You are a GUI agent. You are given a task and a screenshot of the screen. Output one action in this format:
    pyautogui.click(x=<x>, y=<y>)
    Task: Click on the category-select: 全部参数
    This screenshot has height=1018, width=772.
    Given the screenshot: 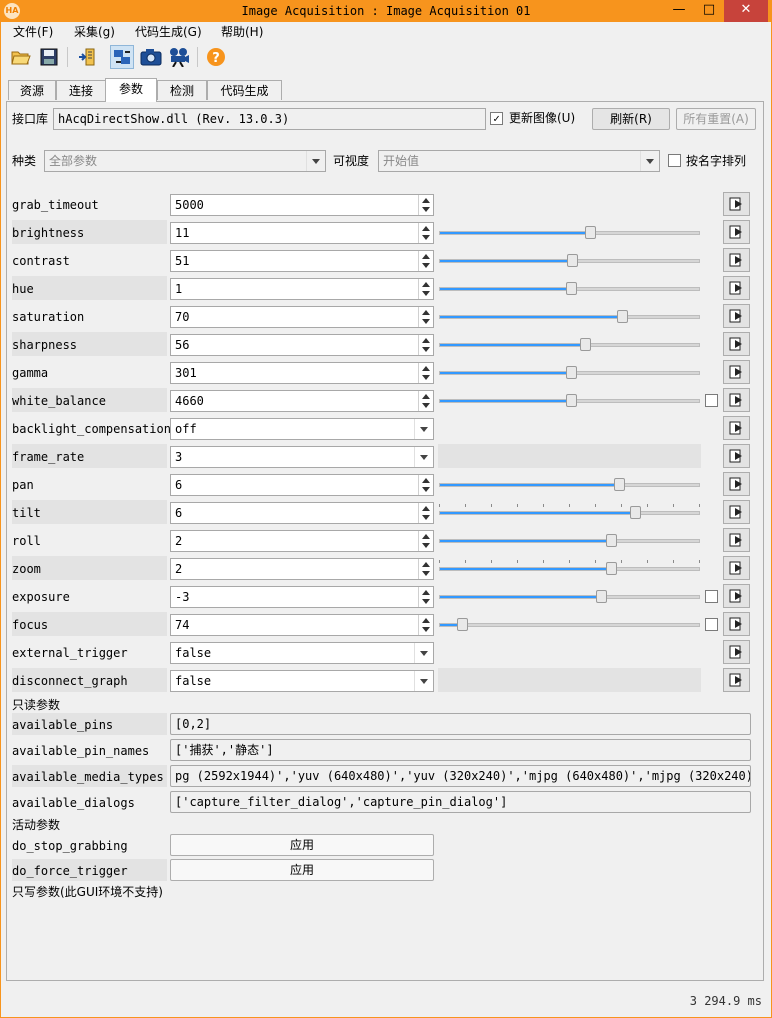 What is the action you would take?
    pyautogui.click(x=185, y=161)
    